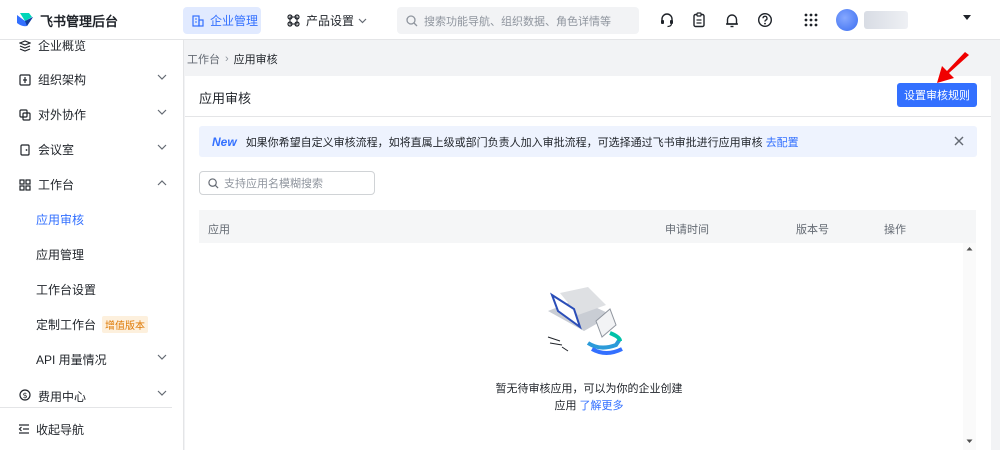  I want to click on sidebar-item-billing: $ 费用中心, so click(91, 390).